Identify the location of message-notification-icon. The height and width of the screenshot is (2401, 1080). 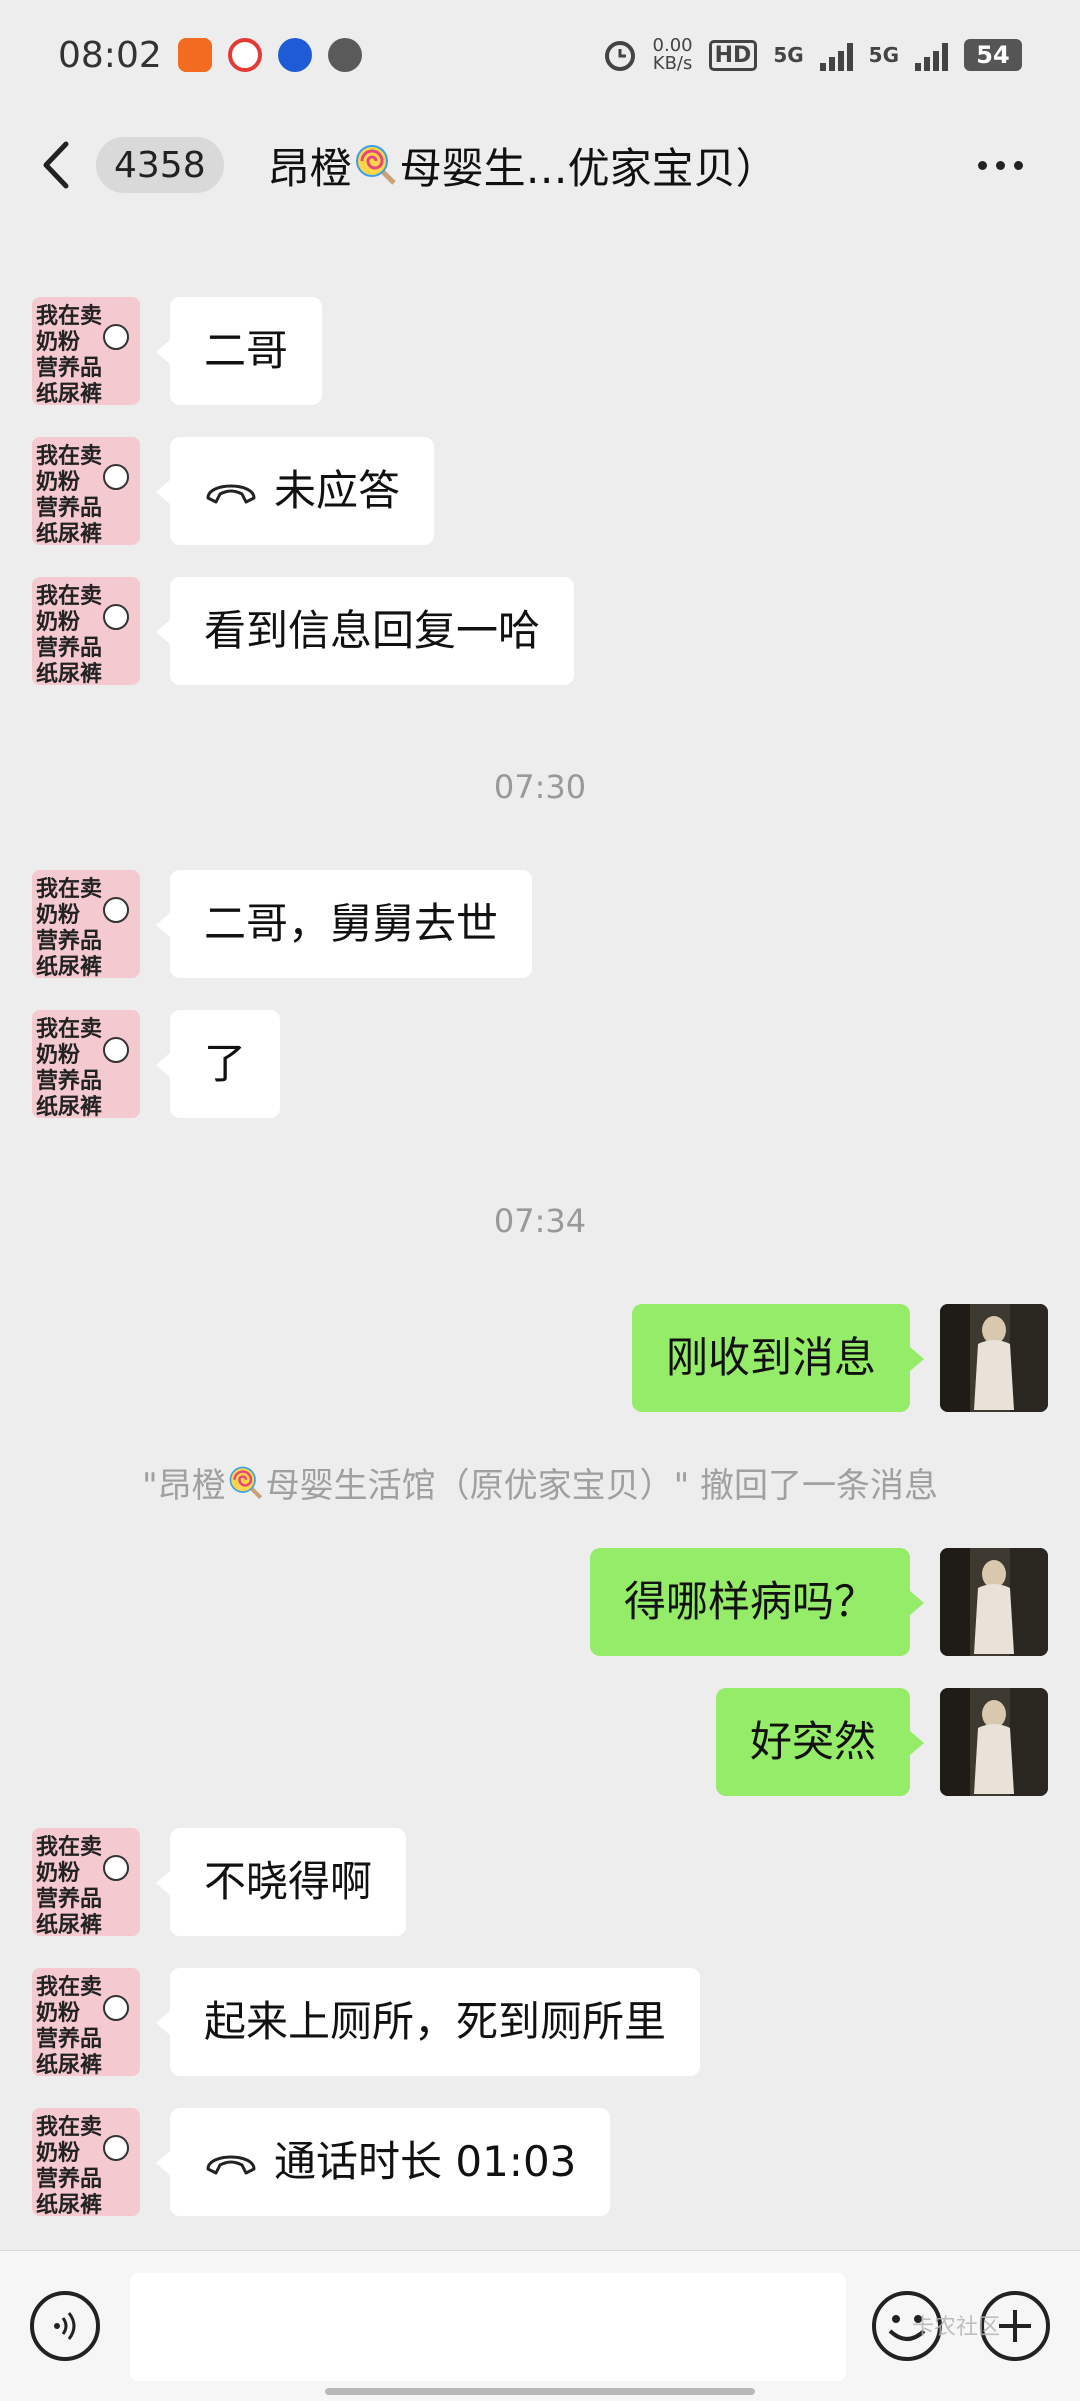
(344, 55).